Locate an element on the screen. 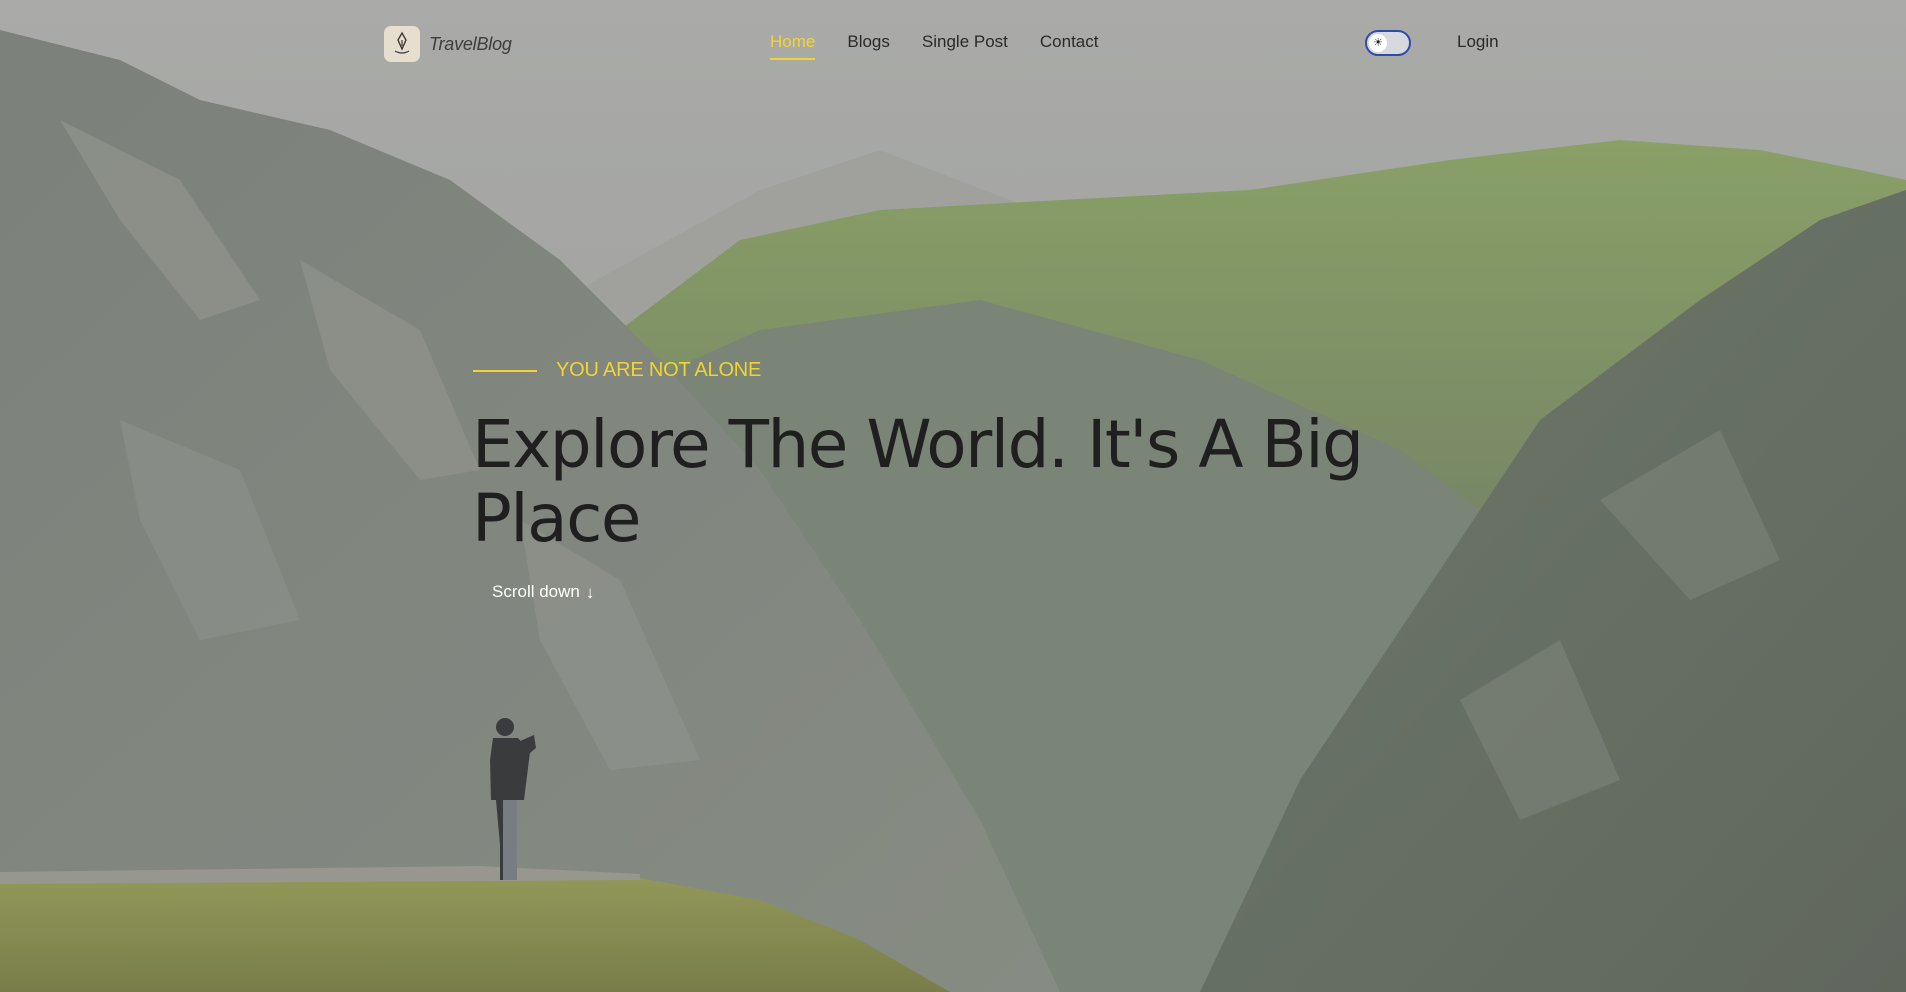 The image size is (1906, 992). brand-link: TravelBlog is located at coordinates (448, 44).